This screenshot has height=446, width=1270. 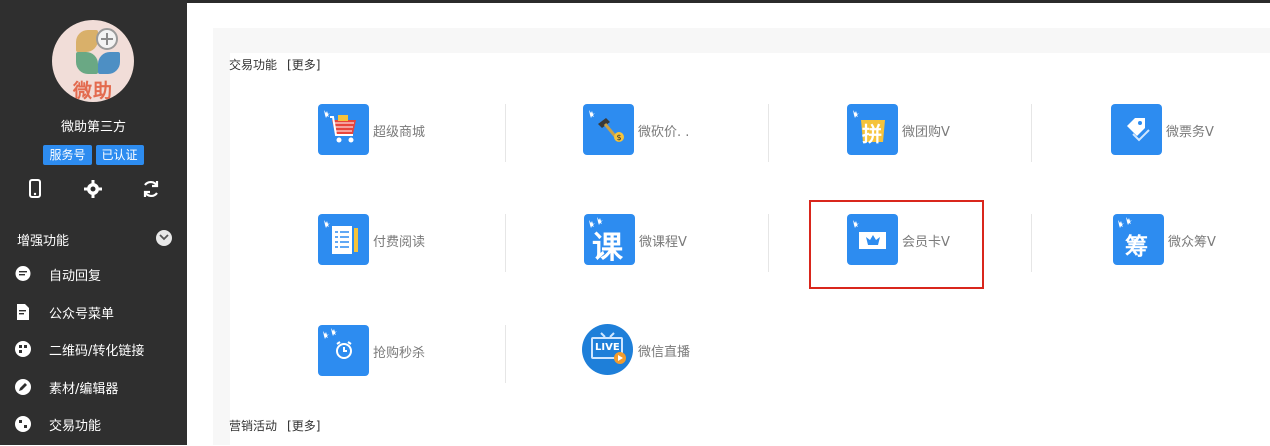 I want to click on section-label: 增强功能, so click(x=43, y=241).